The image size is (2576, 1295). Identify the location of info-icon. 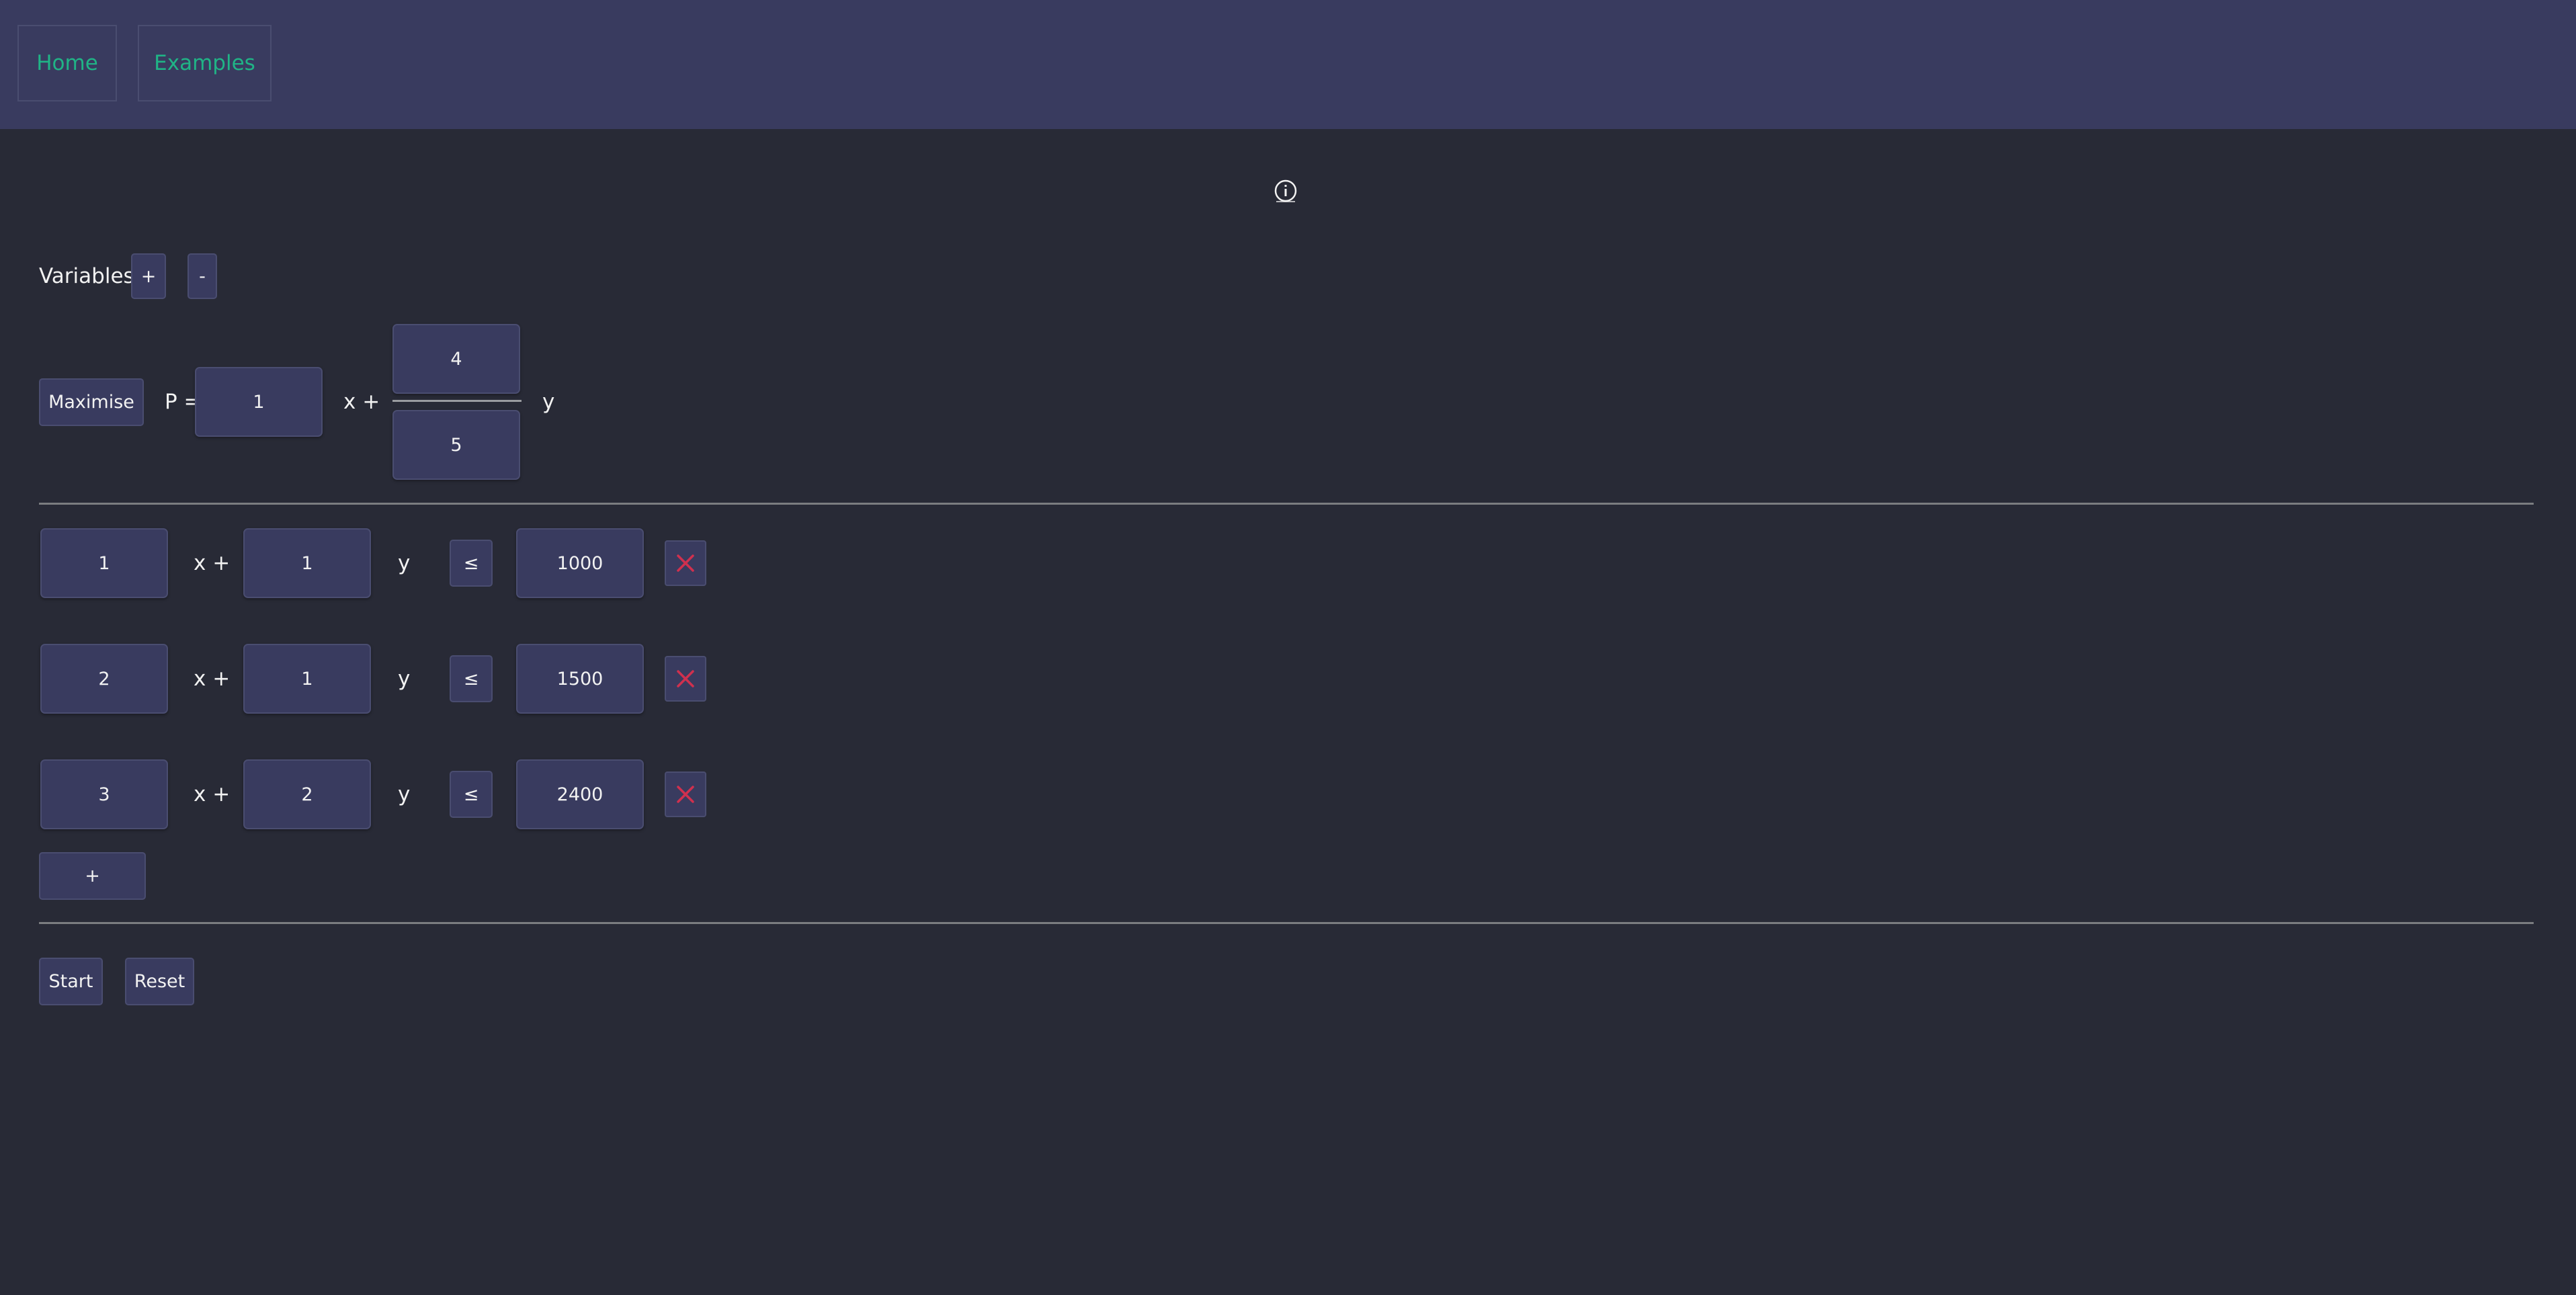
(1286, 191).